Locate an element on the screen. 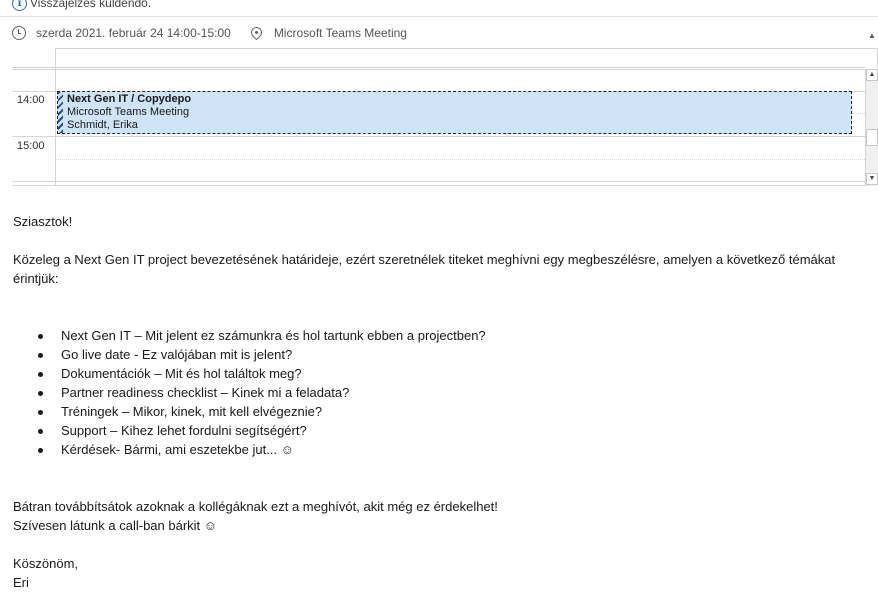  greeting: Sziasztok! is located at coordinates (43, 221).